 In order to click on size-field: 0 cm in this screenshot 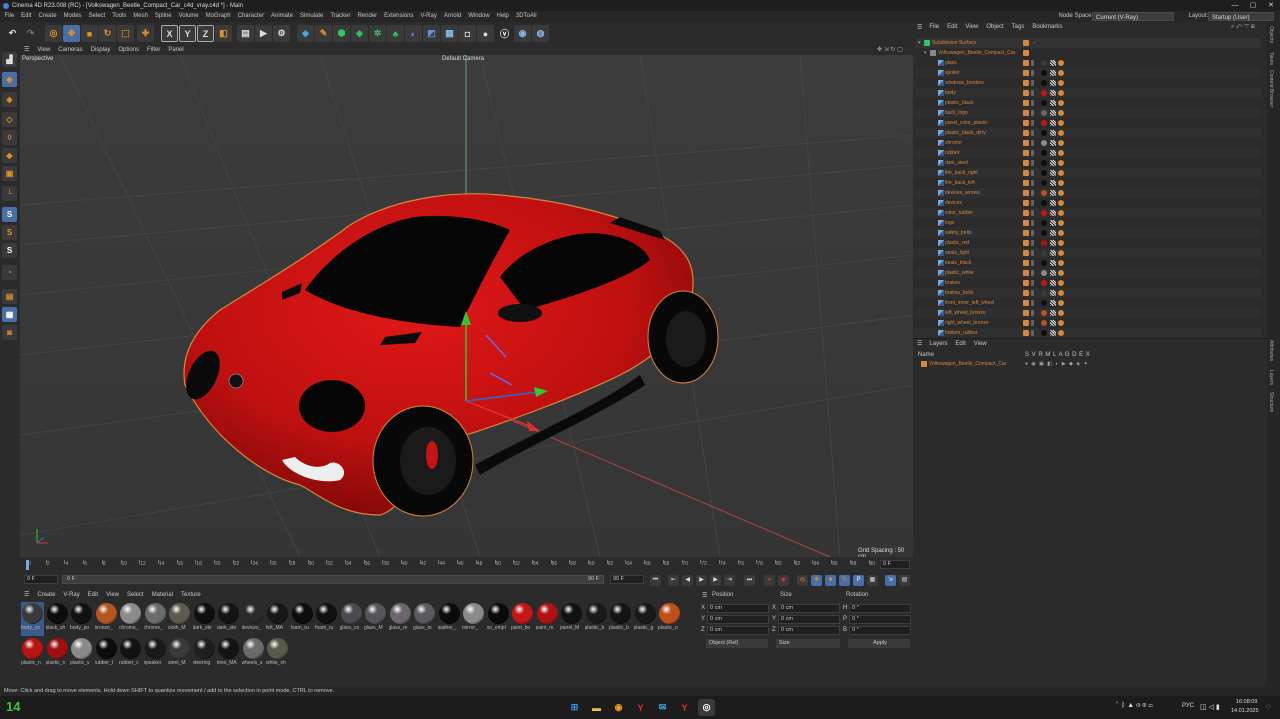, I will do `click(809, 630)`.